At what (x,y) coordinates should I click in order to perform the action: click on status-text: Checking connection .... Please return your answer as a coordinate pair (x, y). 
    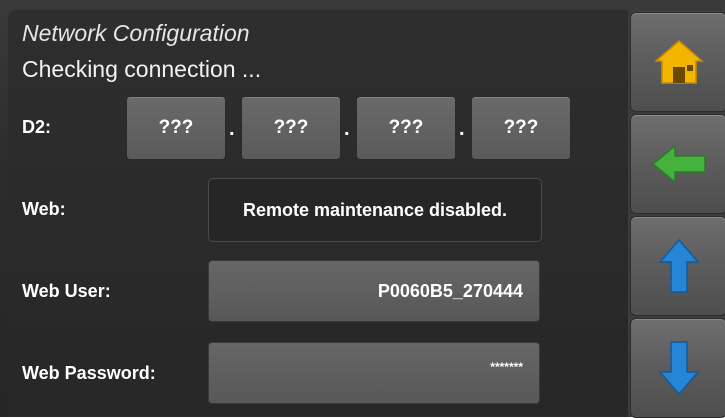
    Looking at the image, I should click on (142, 69).